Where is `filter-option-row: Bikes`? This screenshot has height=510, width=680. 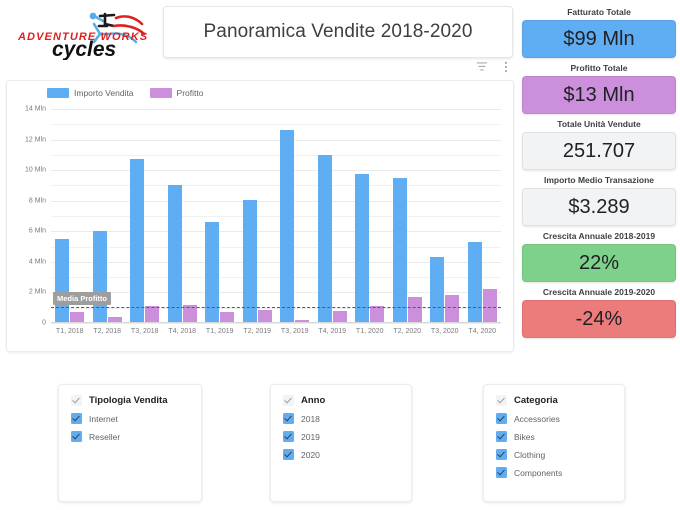
filter-option-row: Bikes is located at coordinates (554, 436).